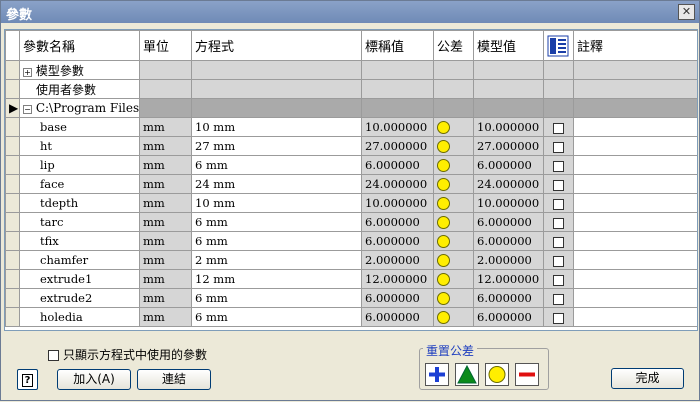 This screenshot has height=402, width=700. I want to click on table-row: extrude2 mm 6 mm 6.000000 6.000000, so click(351, 298).